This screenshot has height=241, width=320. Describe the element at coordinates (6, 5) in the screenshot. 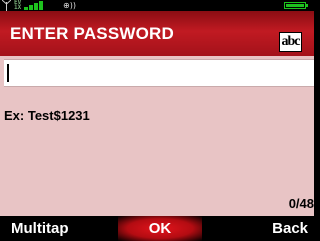

I see `antenna-icon` at that location.